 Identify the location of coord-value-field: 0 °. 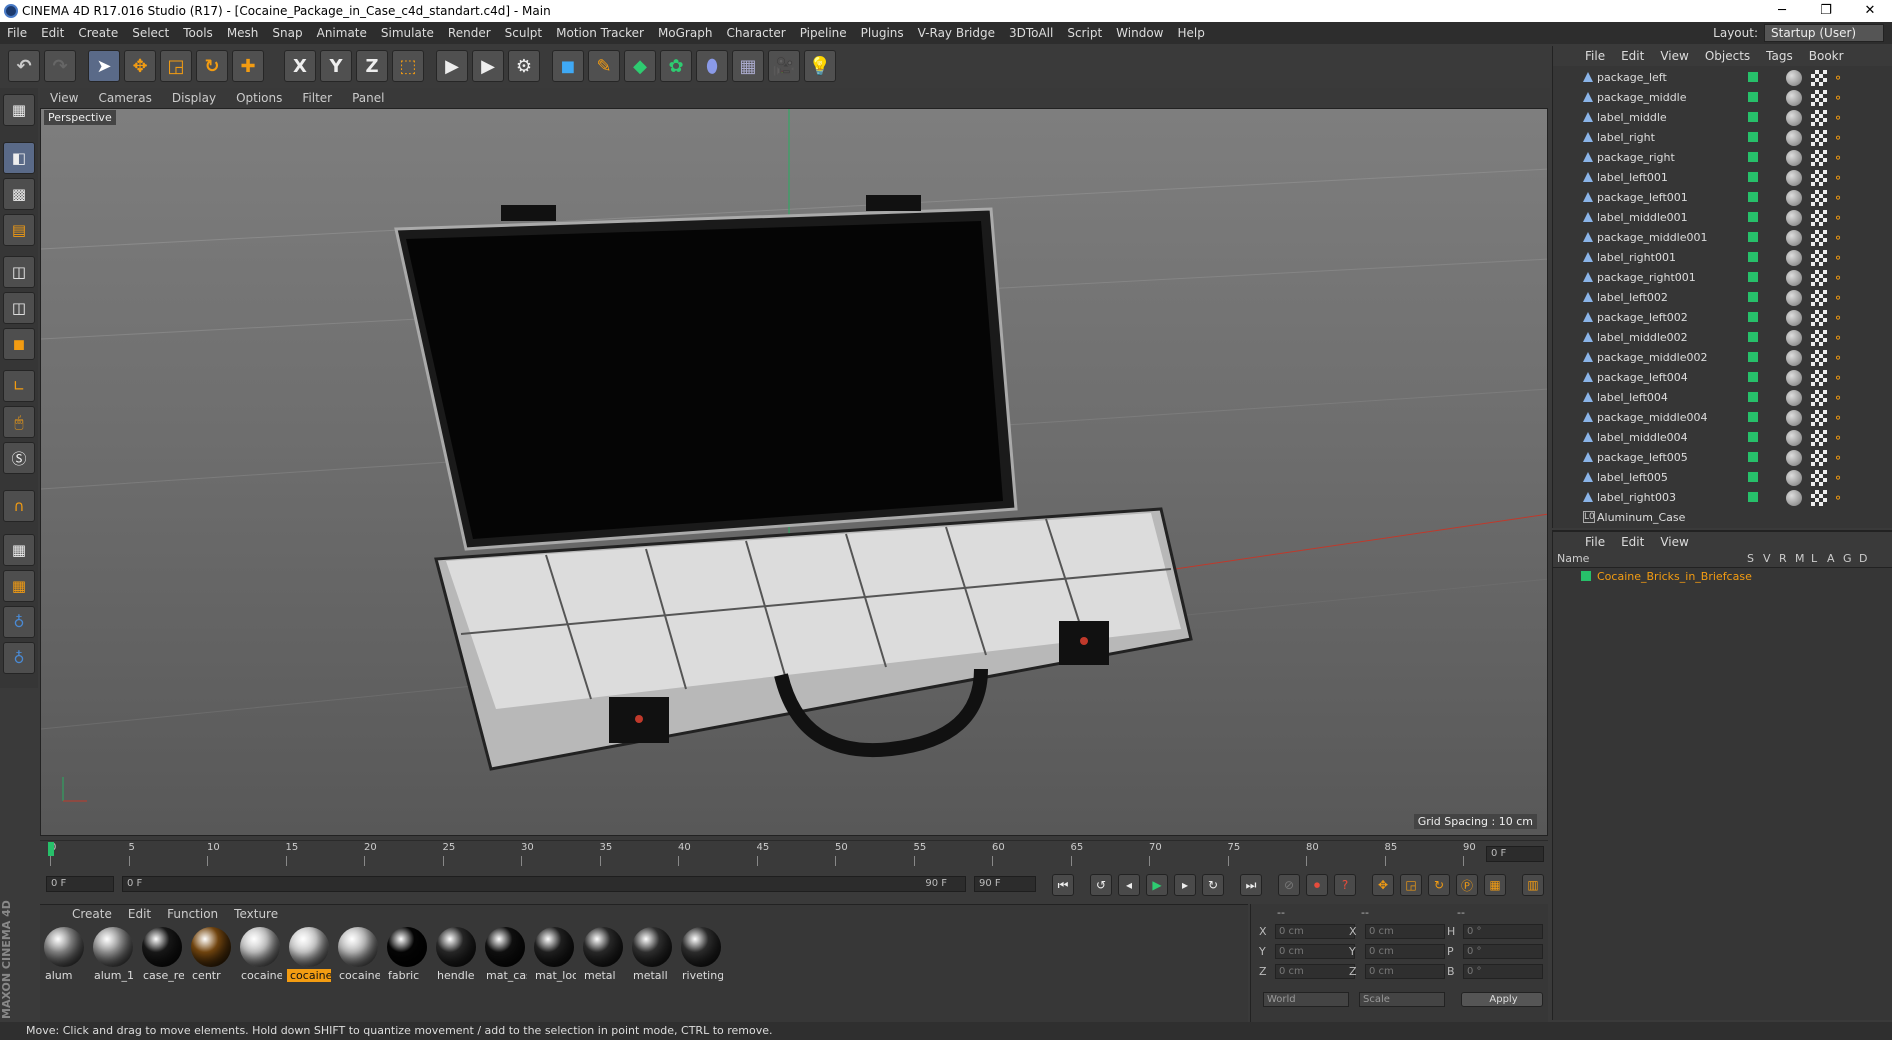
(1503, 931).